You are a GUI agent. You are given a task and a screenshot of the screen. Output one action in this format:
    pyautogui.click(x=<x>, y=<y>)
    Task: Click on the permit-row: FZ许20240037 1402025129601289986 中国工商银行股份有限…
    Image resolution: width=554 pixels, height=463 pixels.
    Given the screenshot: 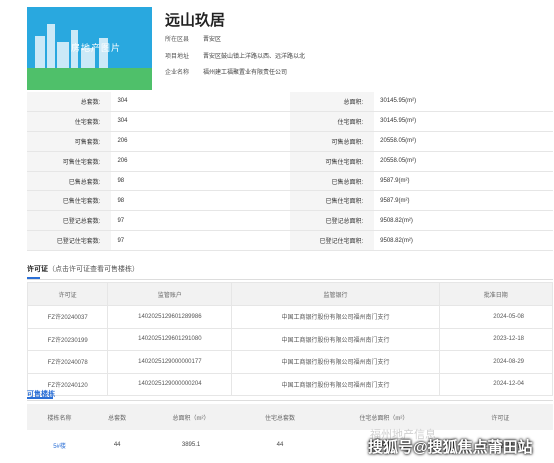 What is the action you would take?
    pyautogui.click(x=290, y=317)
    